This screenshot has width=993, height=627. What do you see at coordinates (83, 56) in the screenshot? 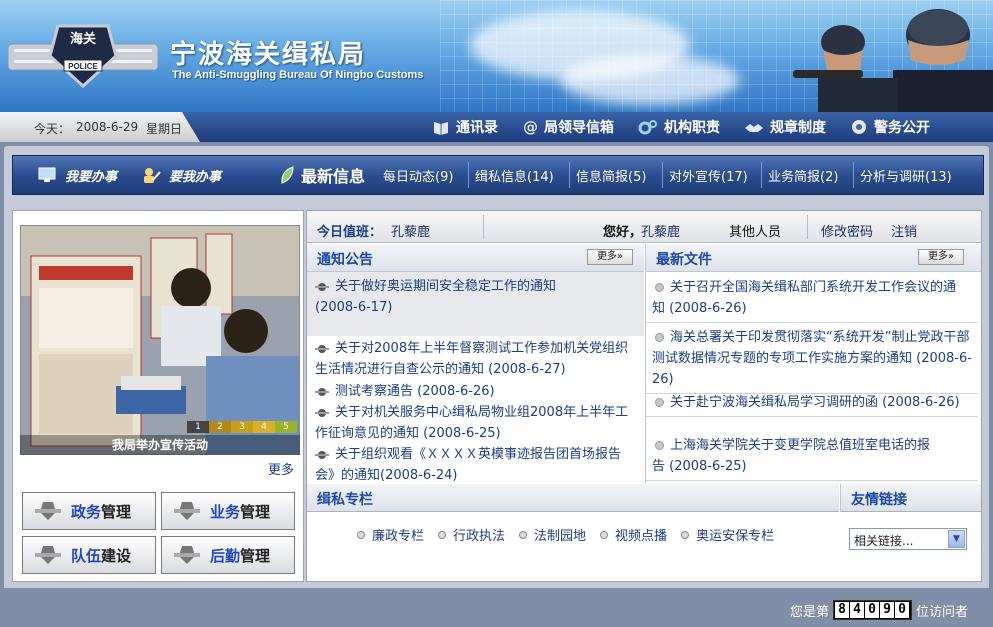
I see `police-emblem-logo: 海关 POLICE` at bounding box center [83, 56].